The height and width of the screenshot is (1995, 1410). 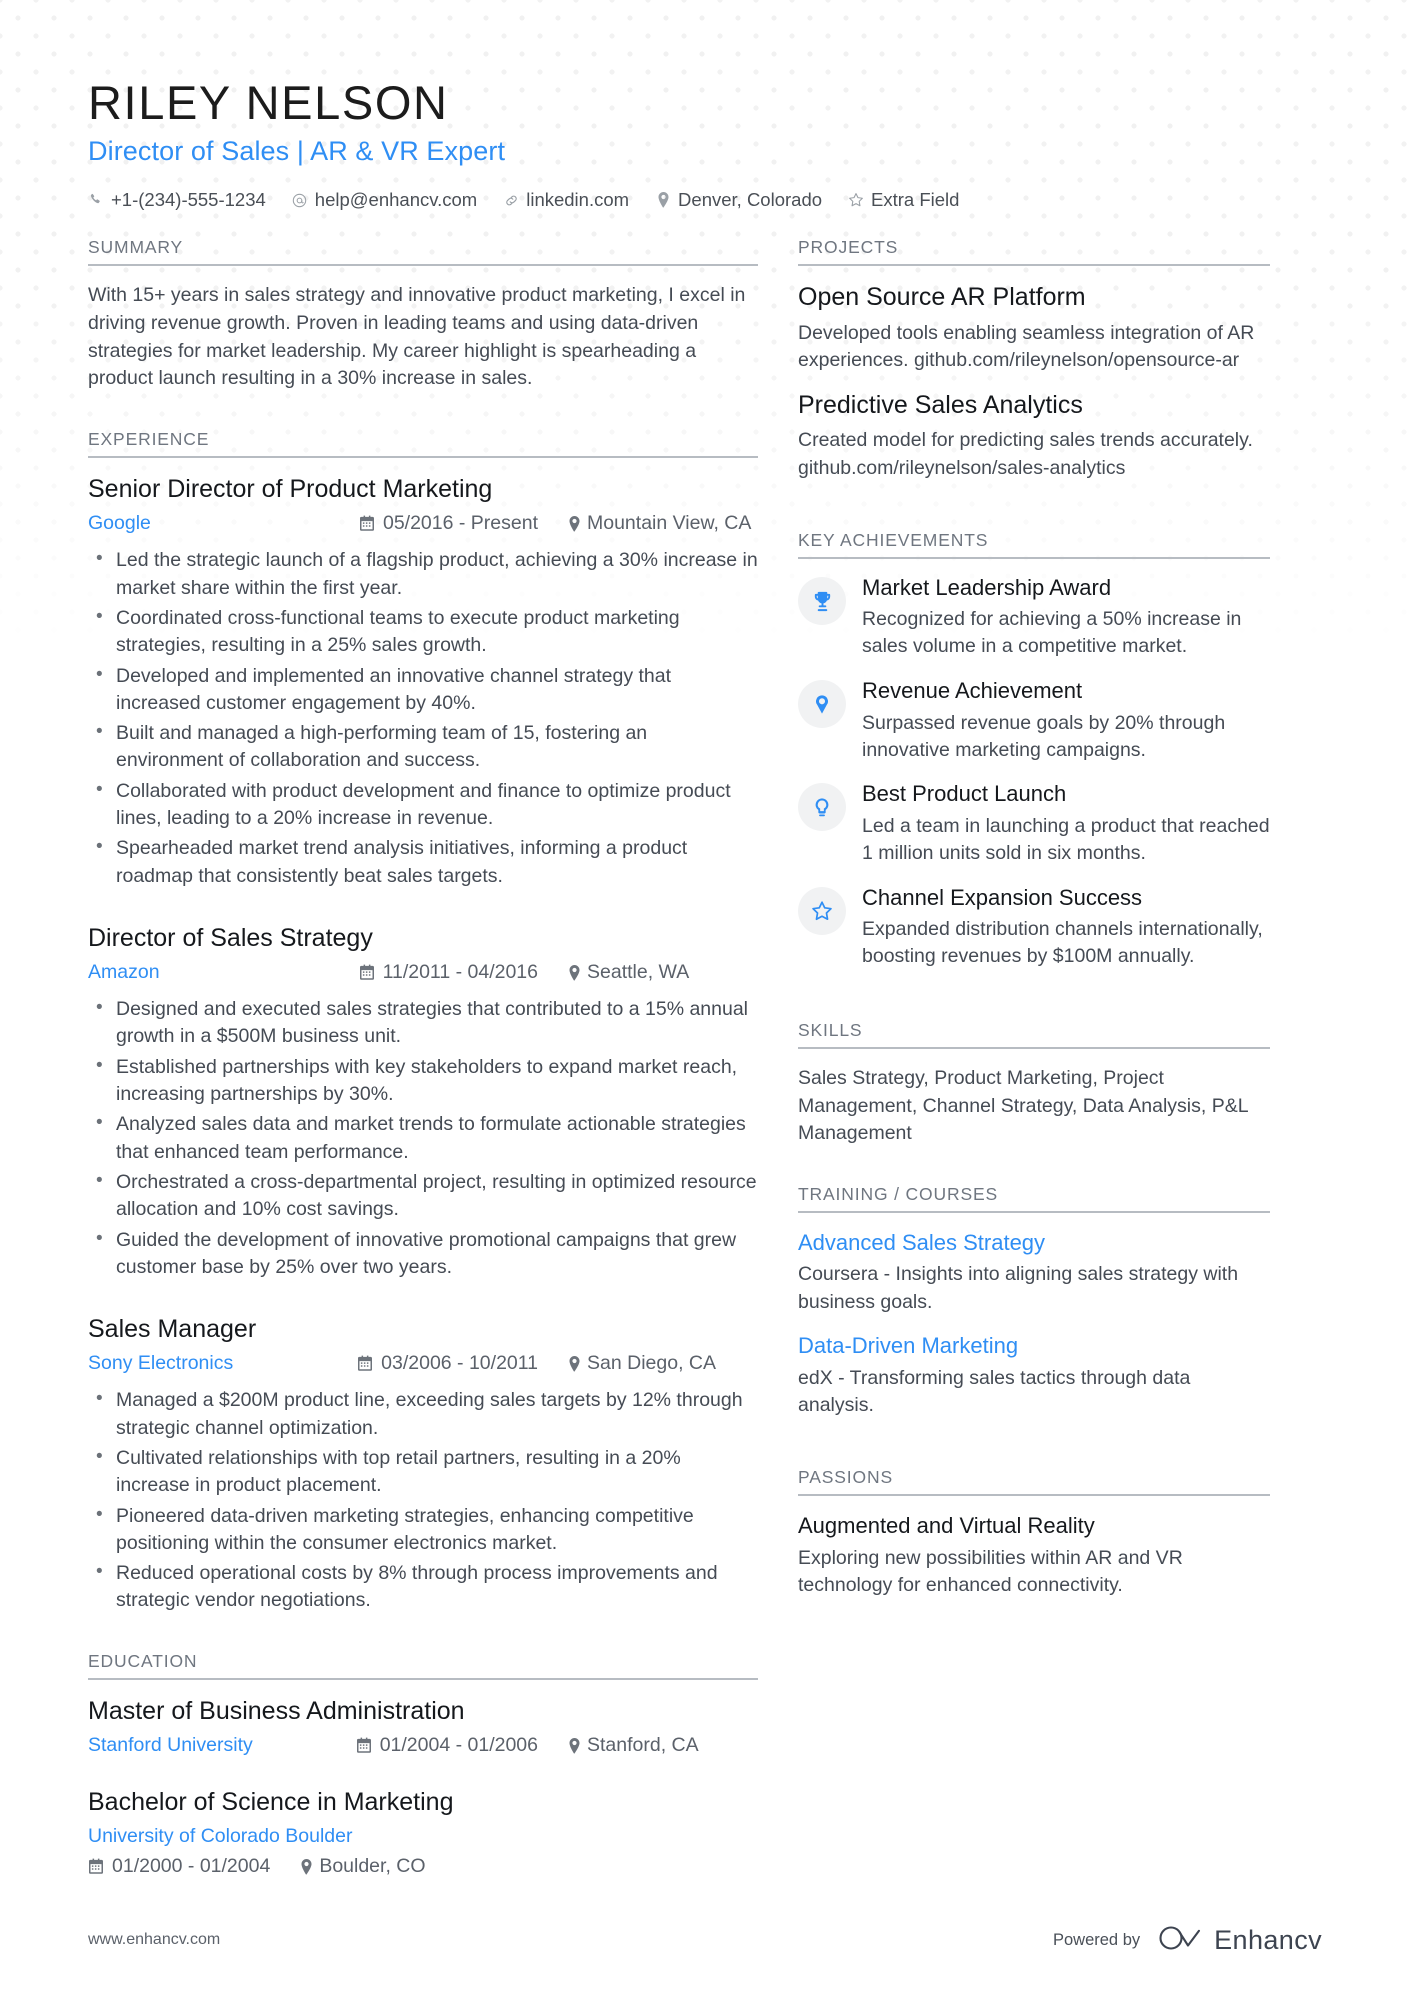 I want to click on education-location-text: Boulder, CO, so click(x=372, y=1866).